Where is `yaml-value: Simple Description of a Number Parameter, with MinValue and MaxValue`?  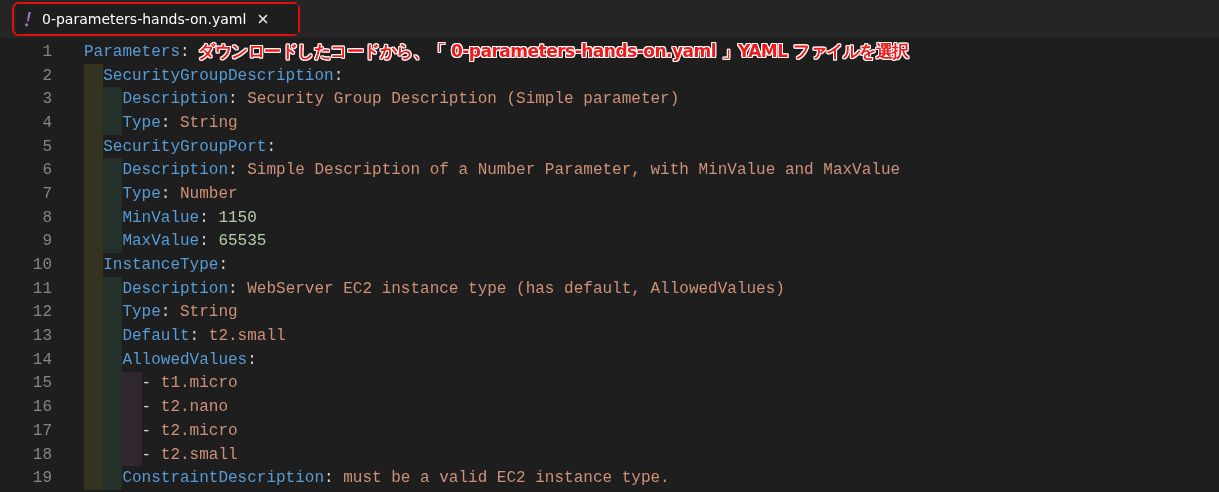
yaml-value: Simple Description of a Number Parameter, with MinValue and MaxValue is located at coordinates (574, 170).